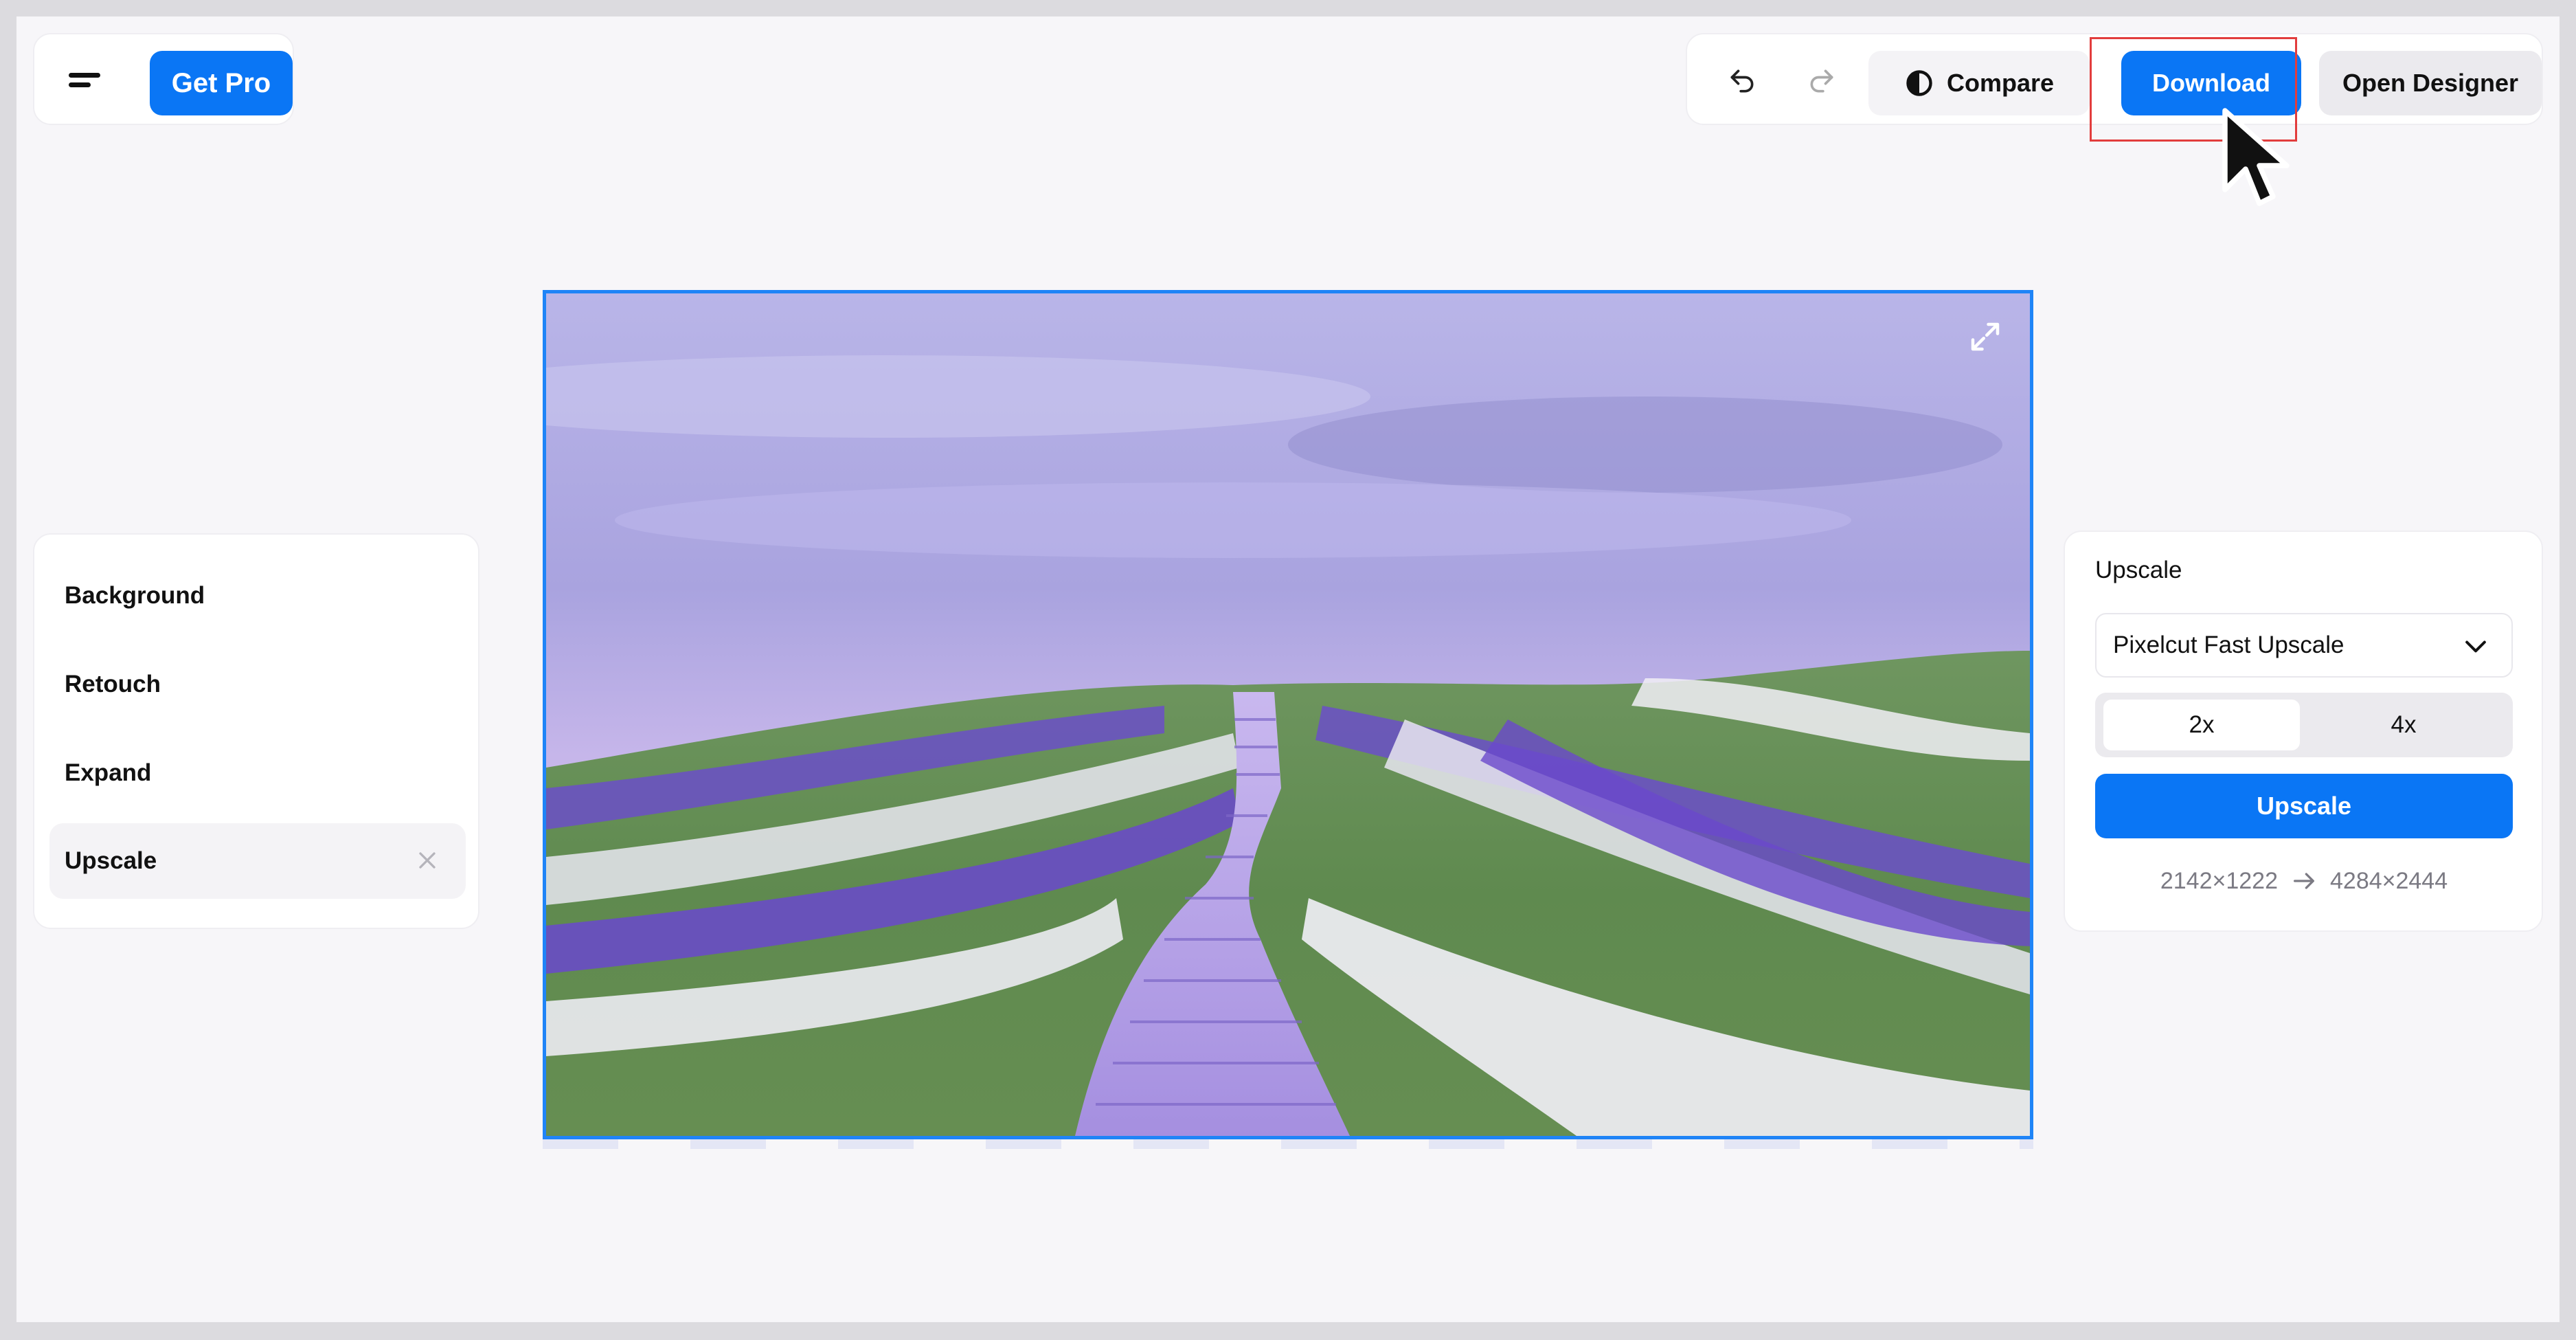 The width and height of the screenshot is (2576, 1340). What do you see at coordinates (85, 80) in the screenshot?
I see `menu-icon` at bounding box center [85, 80].